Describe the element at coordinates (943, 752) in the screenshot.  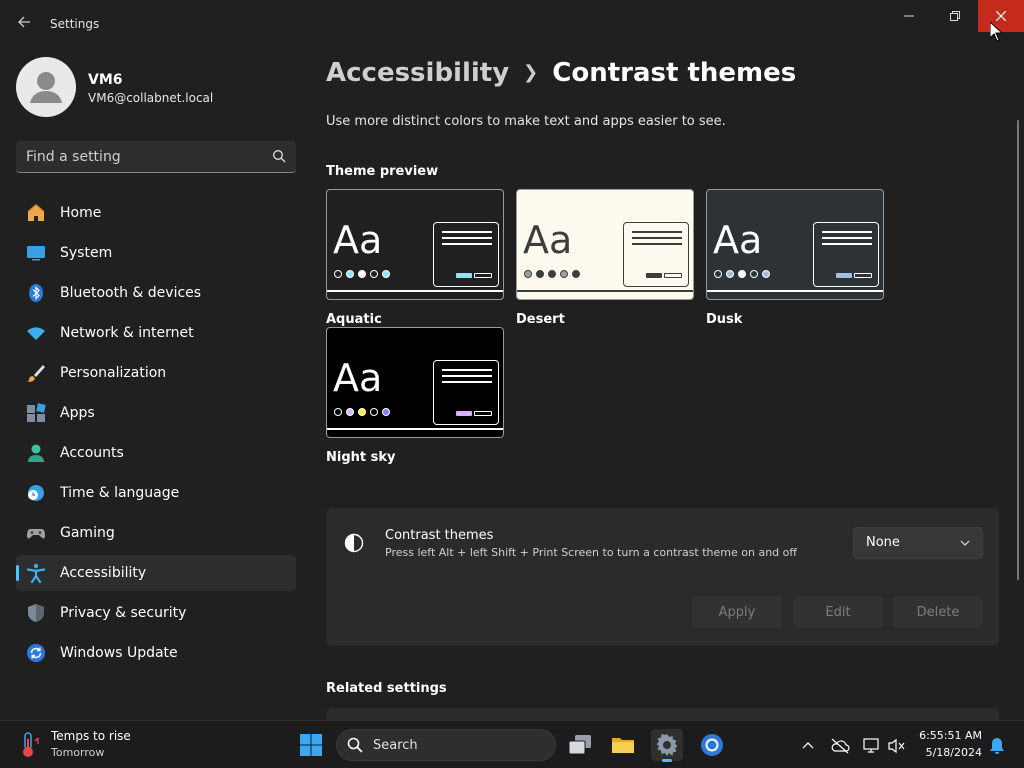
I see `clock-date: 5/18/2024` at that location.